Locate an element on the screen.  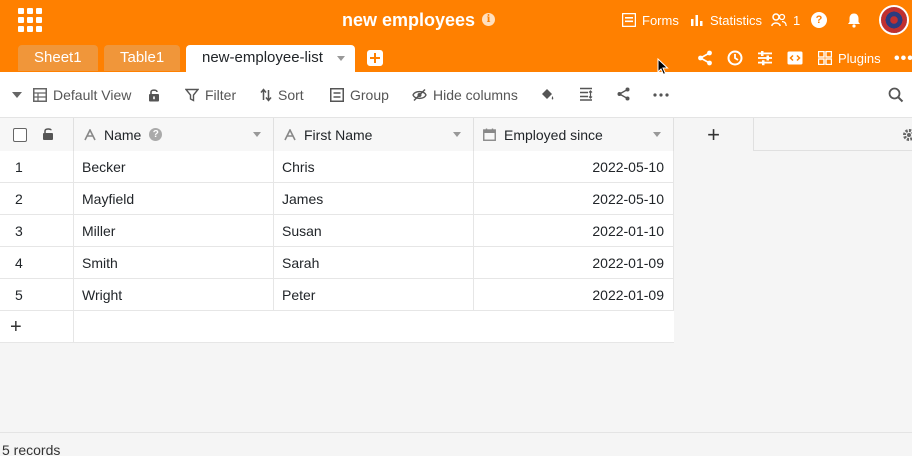
sort-label: Sort is located at coordinates (291, 95).